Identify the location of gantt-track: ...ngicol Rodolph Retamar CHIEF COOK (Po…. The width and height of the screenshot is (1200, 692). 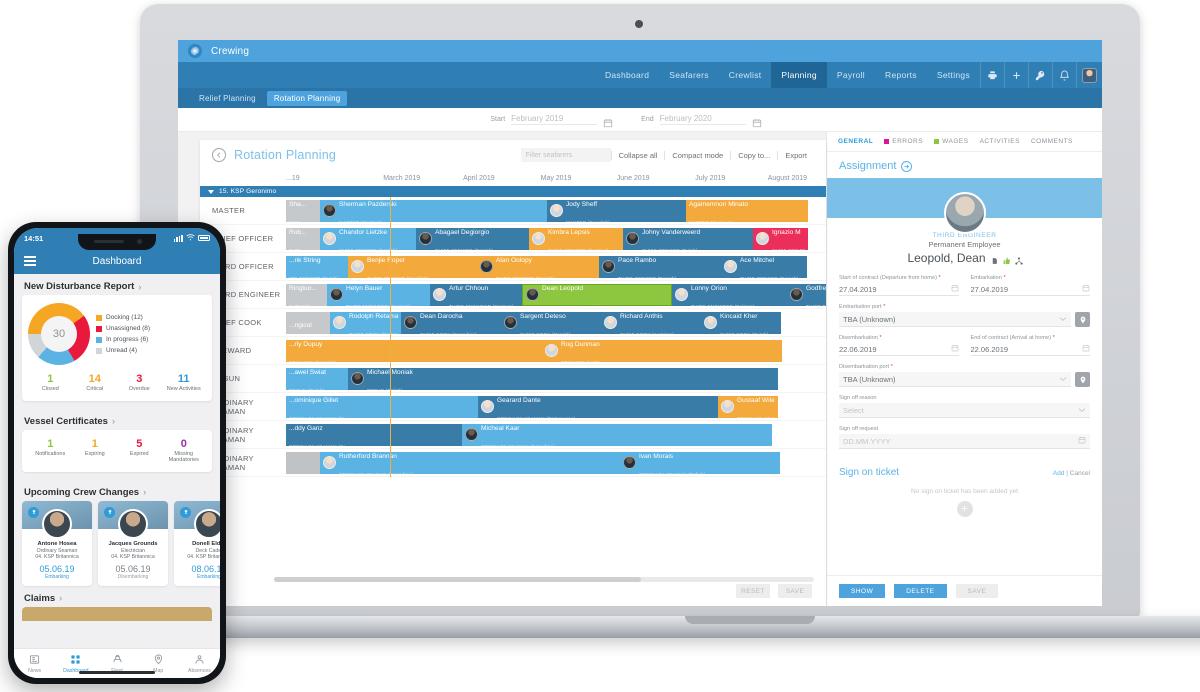
(556, 322).